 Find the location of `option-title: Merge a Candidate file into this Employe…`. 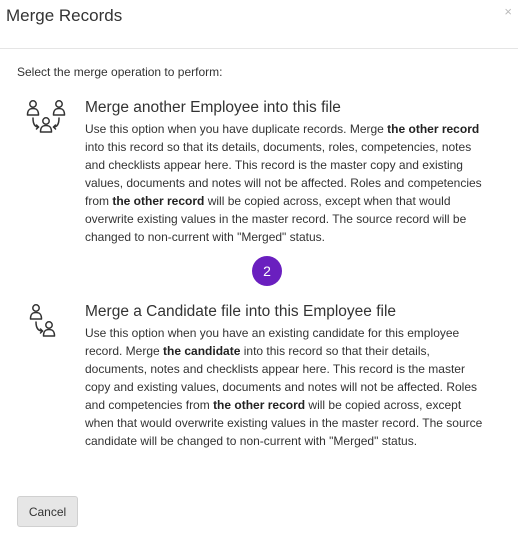

option-title: Merge a Candidate file into this Employe… is located at coordinates (241, 311).